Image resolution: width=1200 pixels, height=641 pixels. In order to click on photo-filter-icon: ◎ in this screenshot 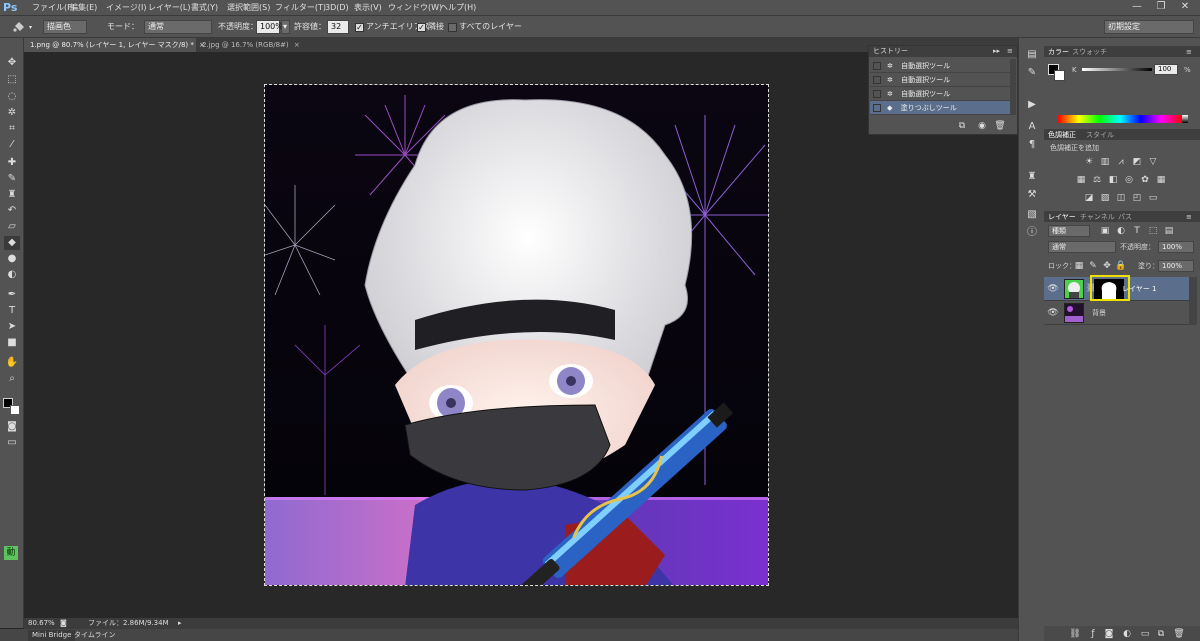, I will do `click(1129, 180)`.